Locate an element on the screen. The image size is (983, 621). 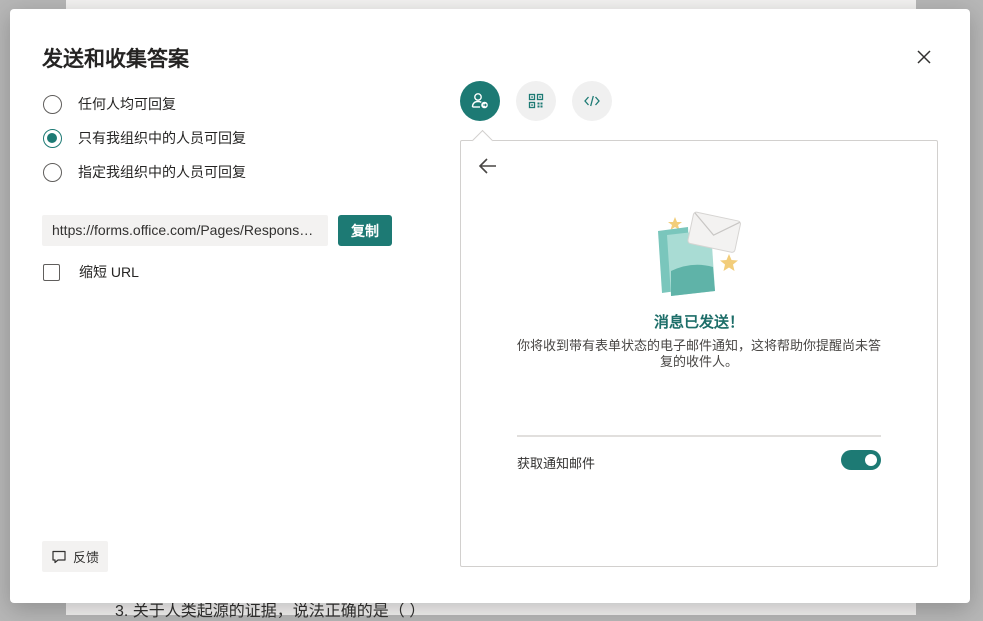
notification-toggle is located at coordinates (861, 460).